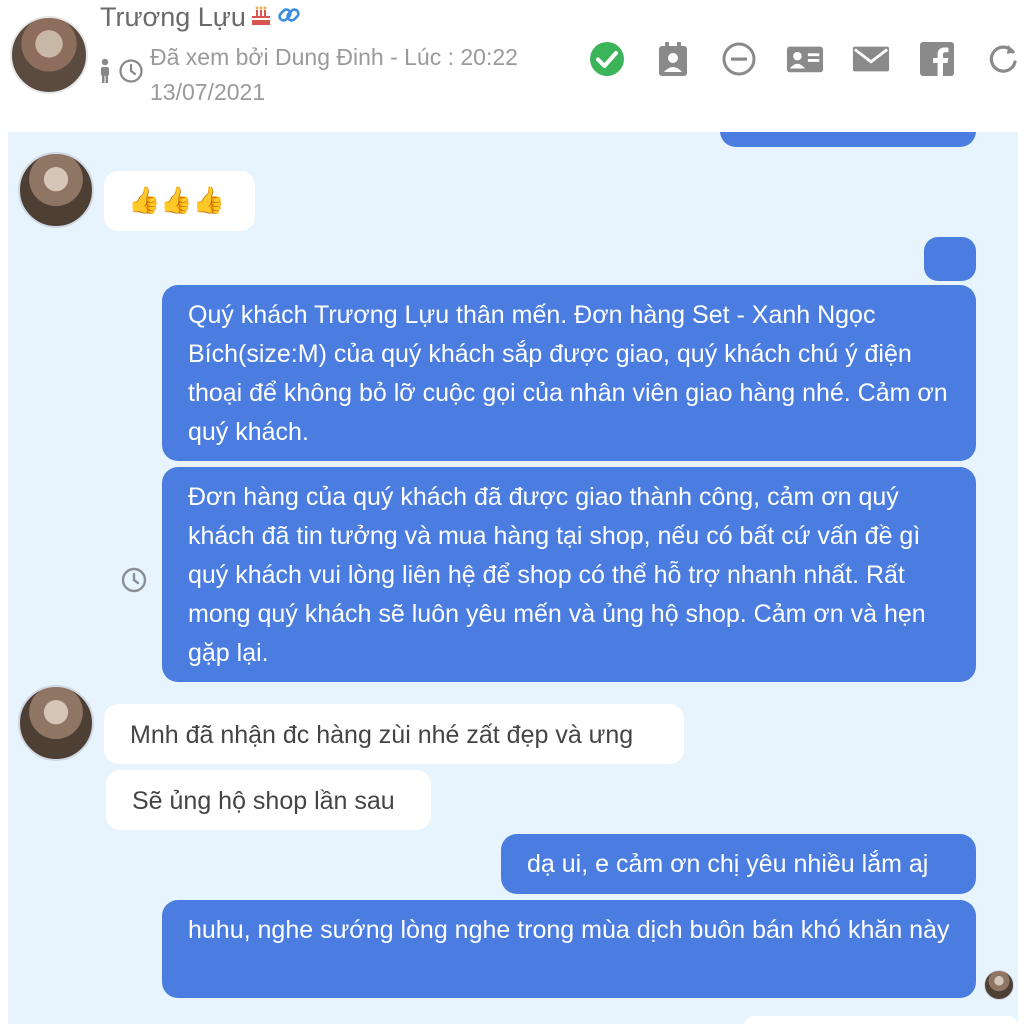 This screenshot has width=1024, height=1024. Describe the element at coordinates (728, 864) in the screenshot. I see `message-text: dạ ui, e cảm ơn chị yêu nhiều lắm aj` at that location.